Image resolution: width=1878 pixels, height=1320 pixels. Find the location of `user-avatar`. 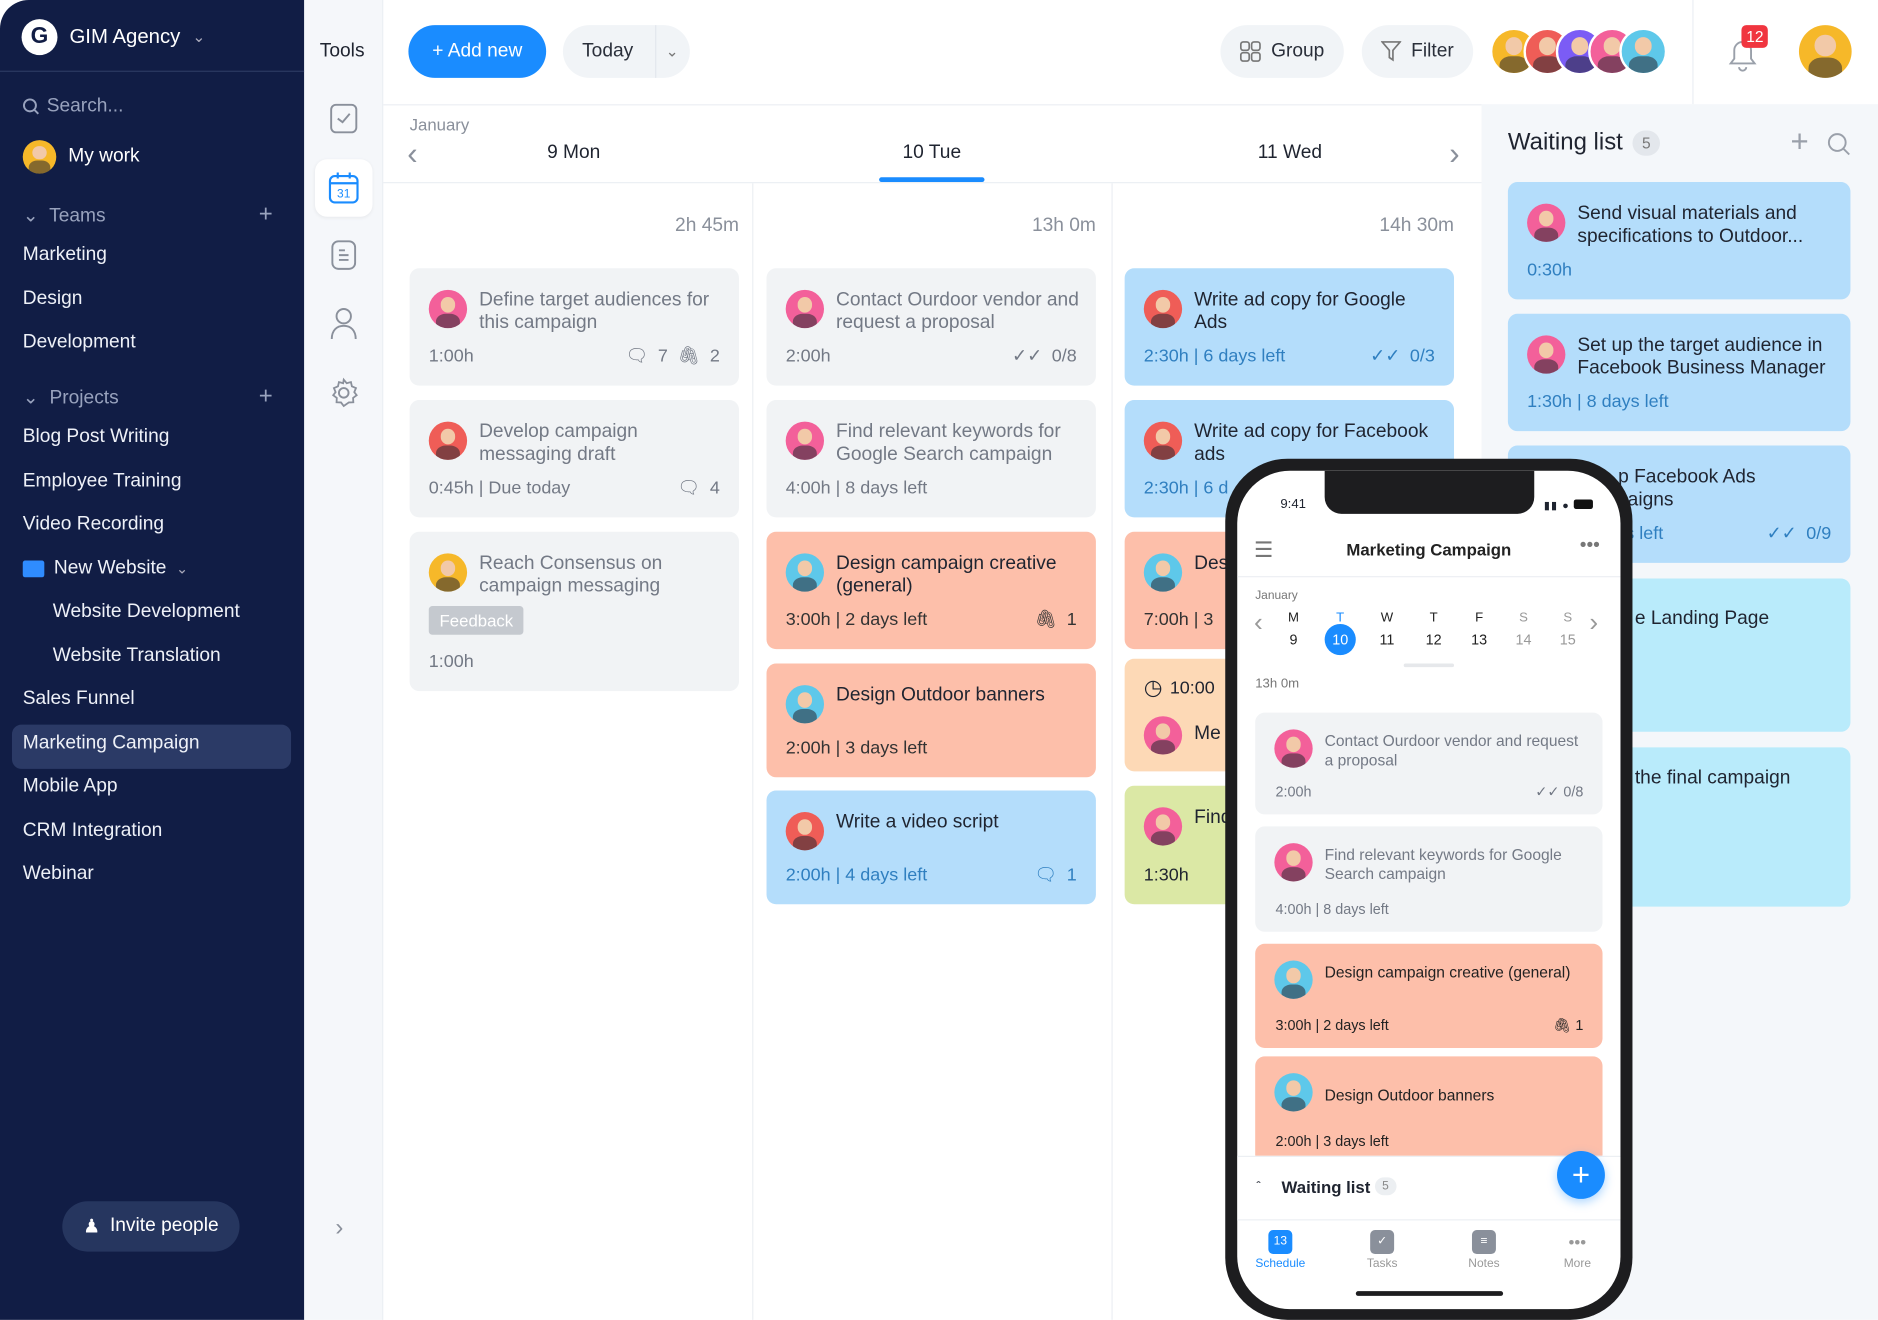

user-avatar is located at coordinates (1825, 51).